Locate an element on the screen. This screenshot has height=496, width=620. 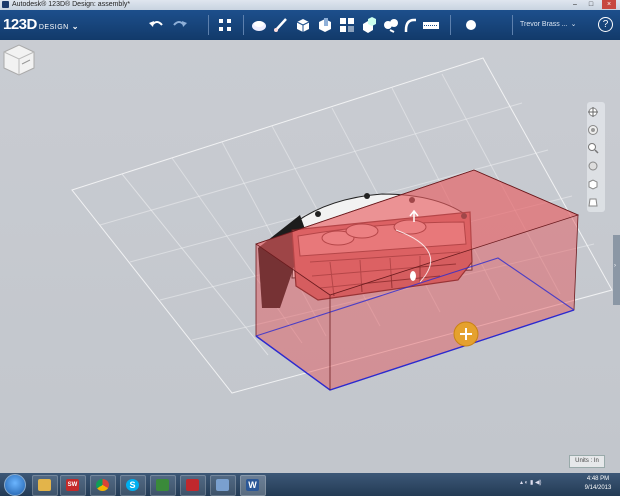
transform-icon is located at coordinates (225, 25).